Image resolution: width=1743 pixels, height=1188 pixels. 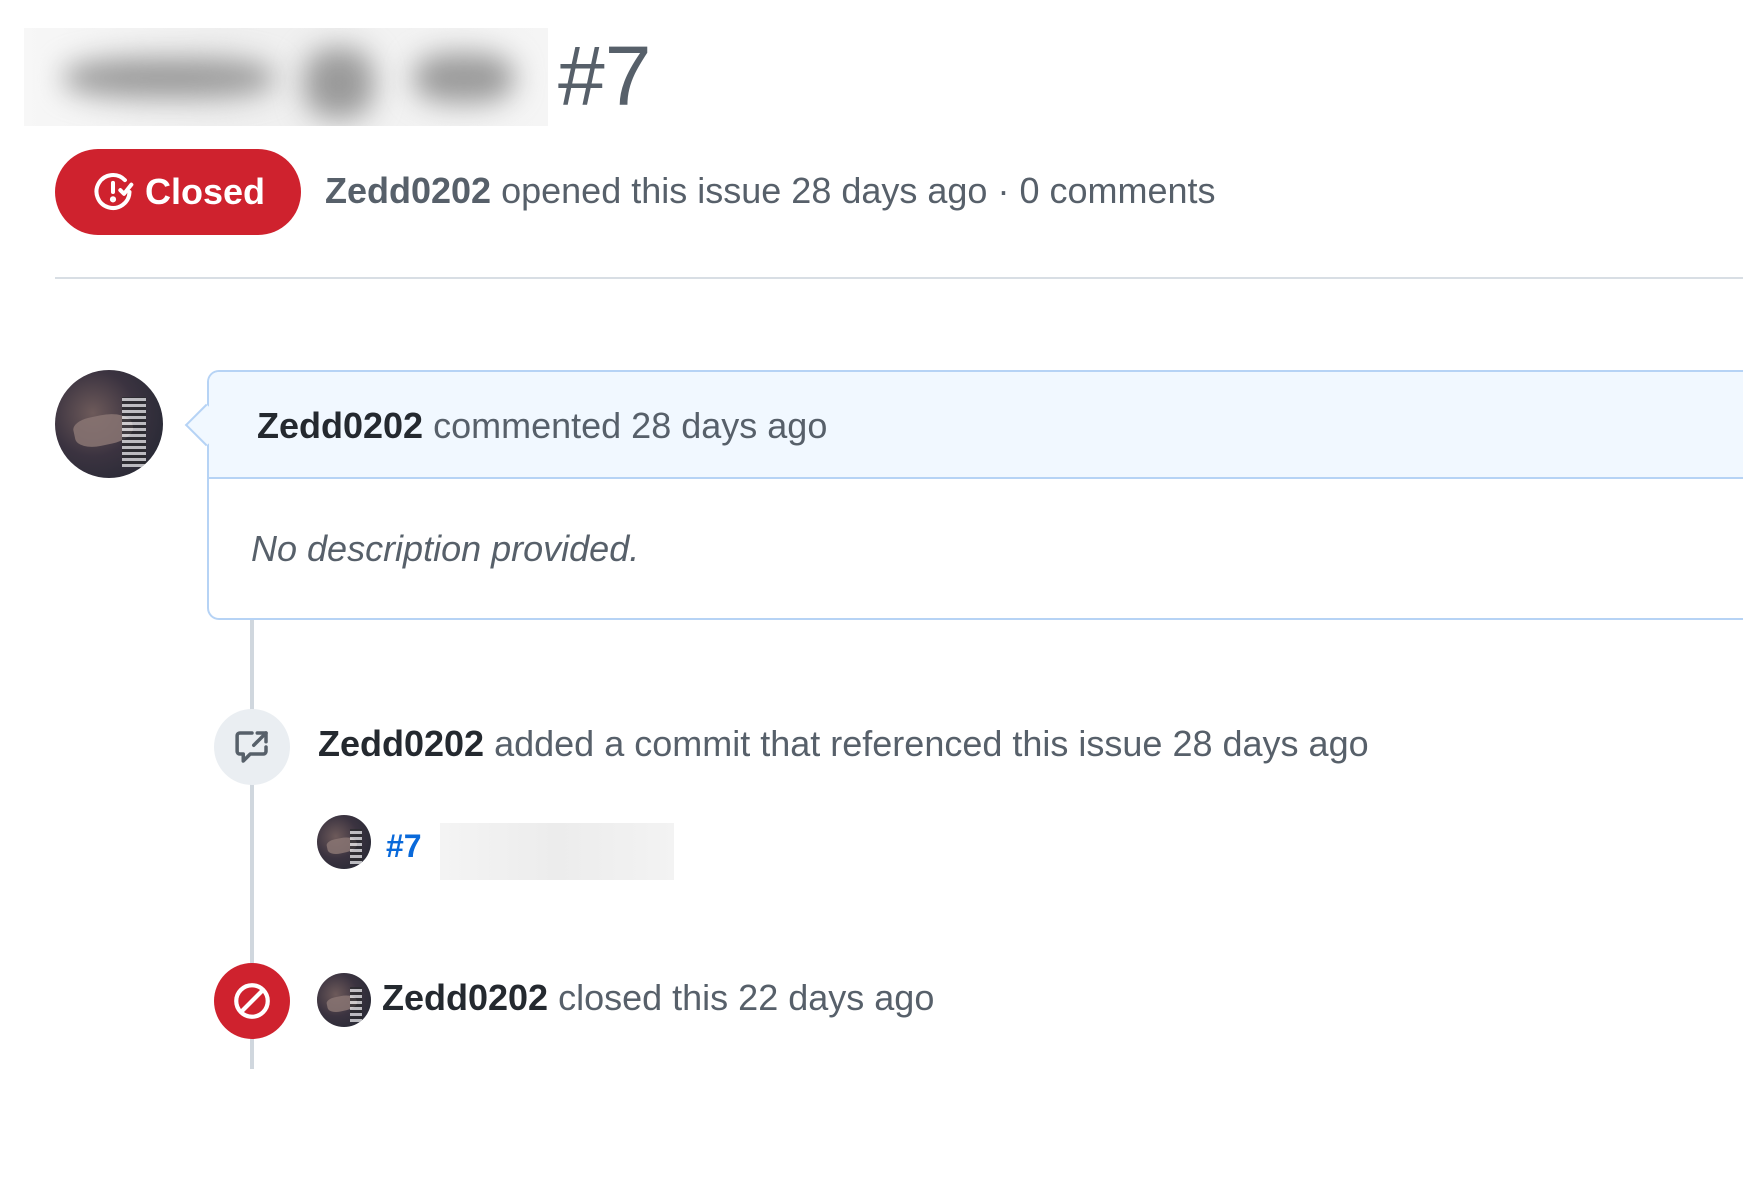 What do you see at coordinates (408, 190) in the screenshot?
I see `issue-author-link: Zedd0202` at bounding box center [408, 190].